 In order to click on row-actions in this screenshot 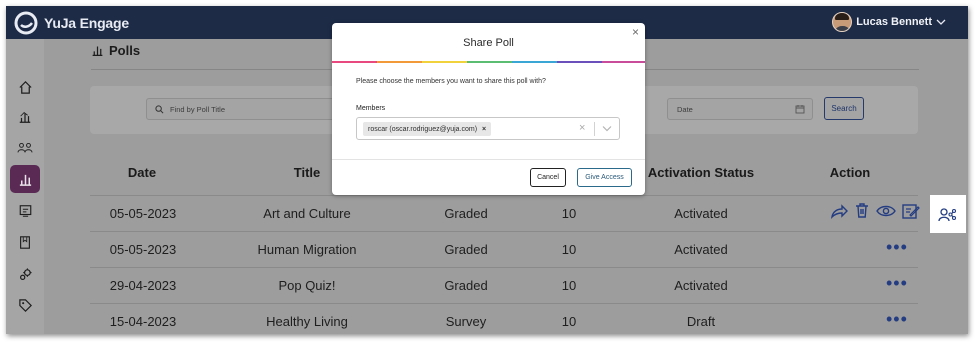, I will do `click(875, 210)`.